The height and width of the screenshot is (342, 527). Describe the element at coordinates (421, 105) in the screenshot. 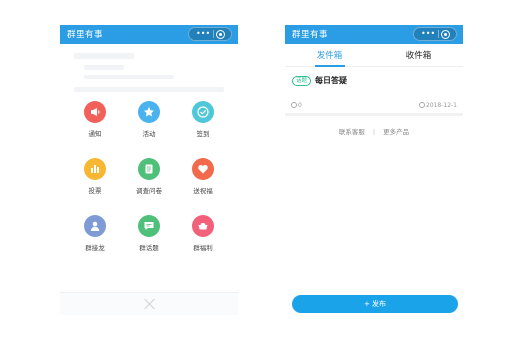

I see `clock-icon` at that location.